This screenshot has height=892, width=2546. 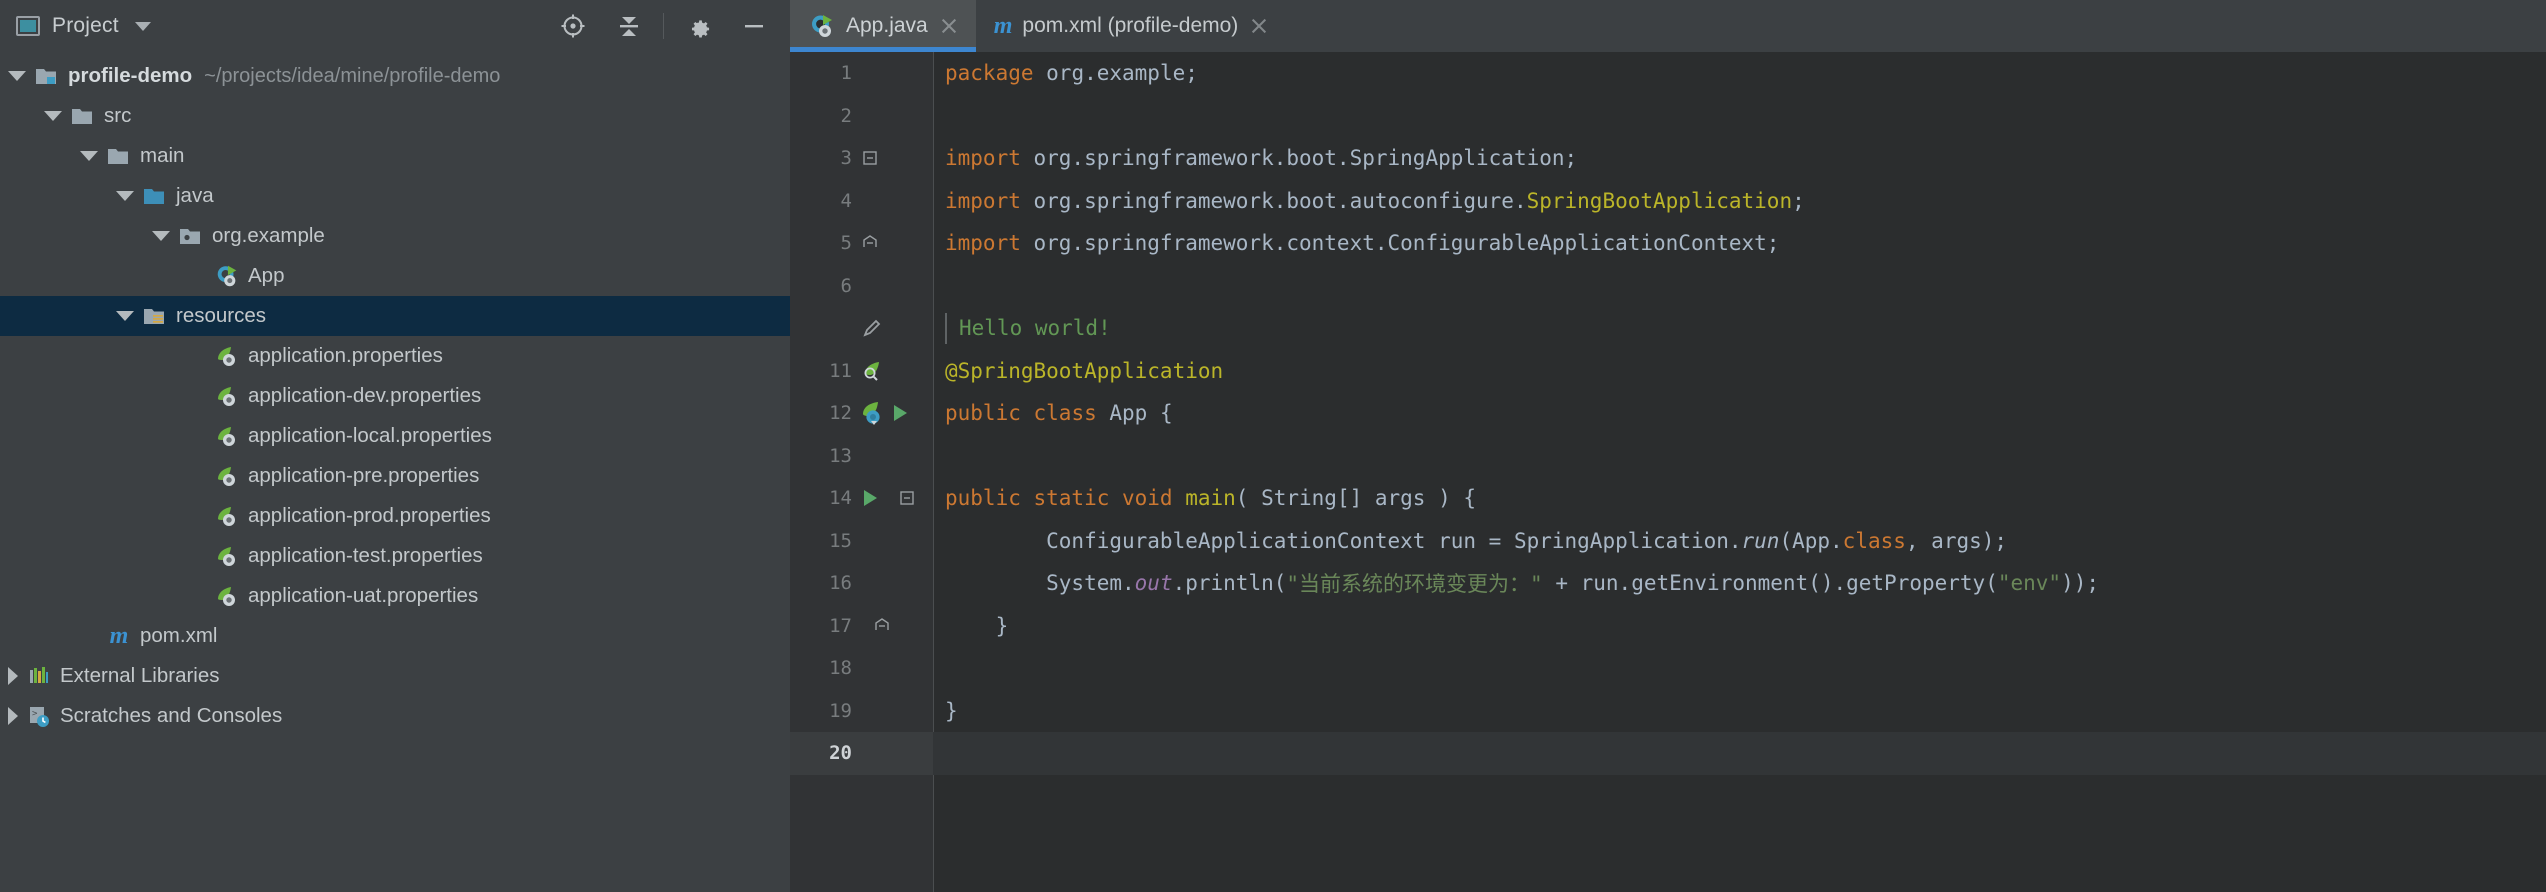 I want to click on project-panel-title: Project, so click(x=85, y=25).